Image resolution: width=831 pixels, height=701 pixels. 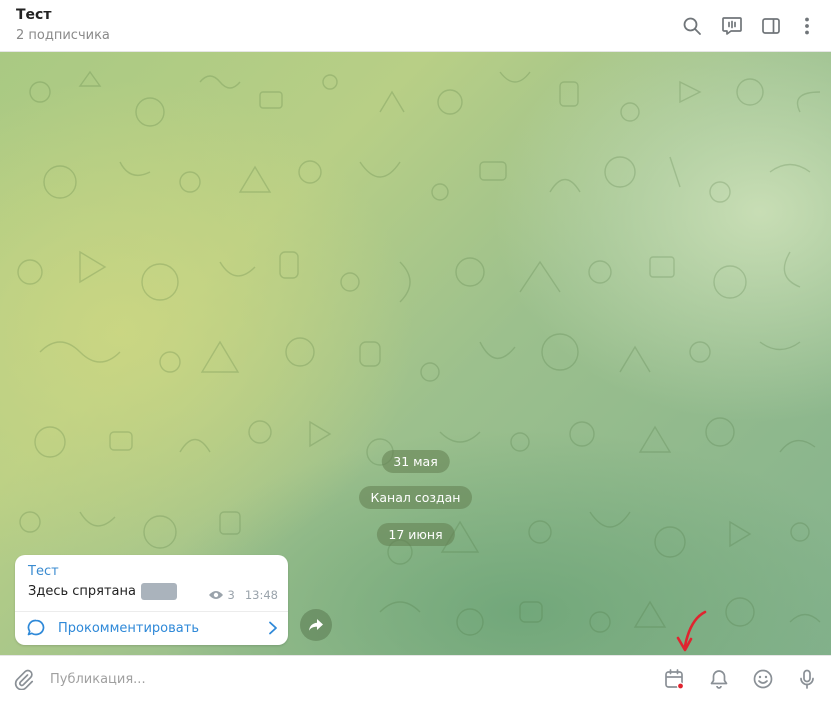 I want to click on comment-icon, so click(x=36, y=627).